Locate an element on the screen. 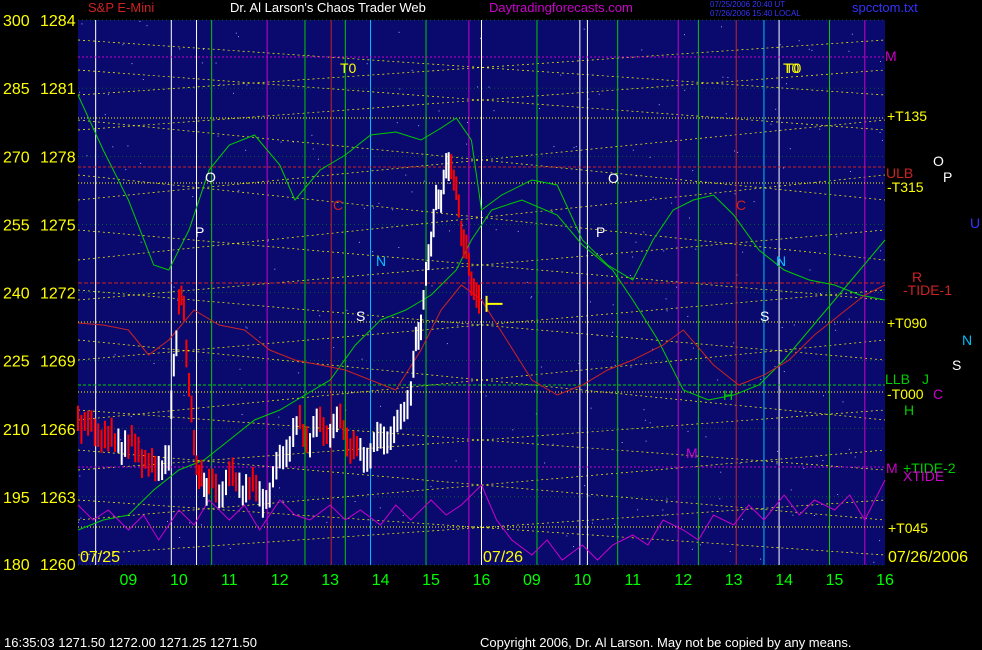  price-tick-label: 1278 is located at coordinates (58, 157).